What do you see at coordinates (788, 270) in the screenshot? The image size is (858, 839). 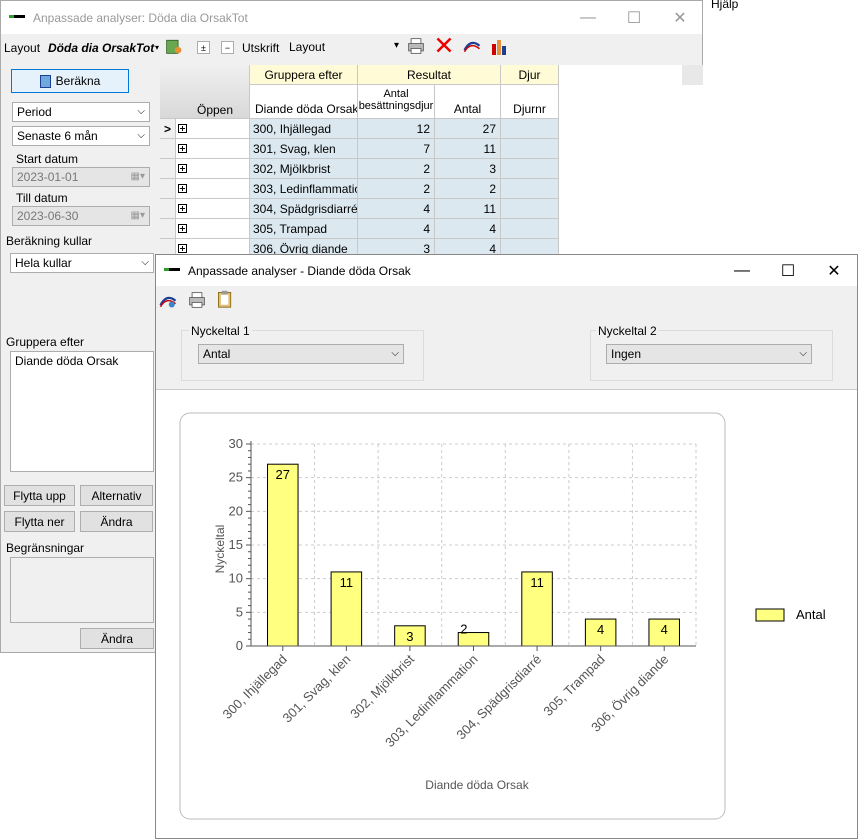 I see `maximize-button: ☐` at bounding box center [788, 270].